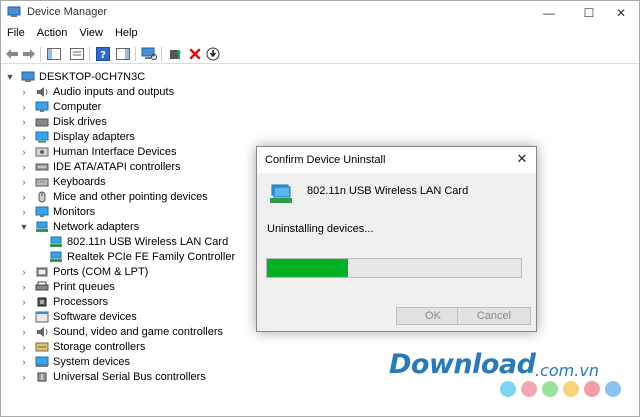  What do you see at coordinates (112, 376) in the screenshot?
I see `tree-item-usb-controllers: › Universal Serial Bus controllers` at bounding box center [112, 376].